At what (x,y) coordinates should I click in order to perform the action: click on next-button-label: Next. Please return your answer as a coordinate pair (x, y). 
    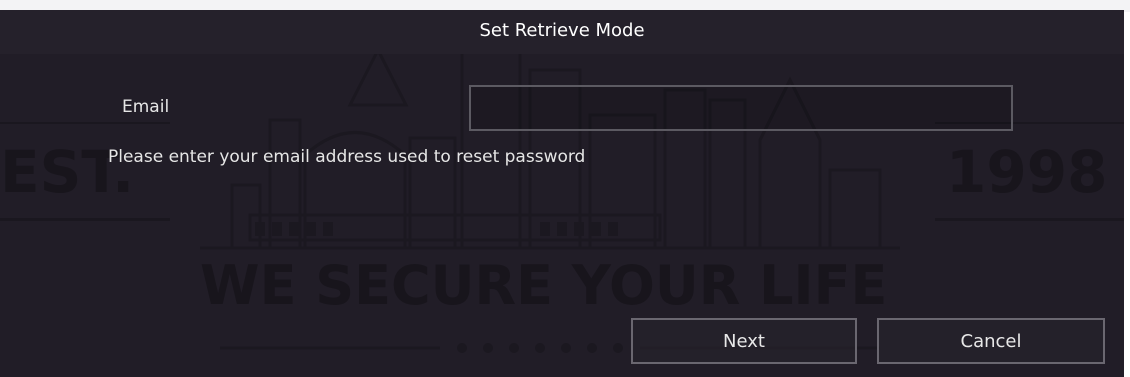
    Looking at the image, I should click on (744, 341).